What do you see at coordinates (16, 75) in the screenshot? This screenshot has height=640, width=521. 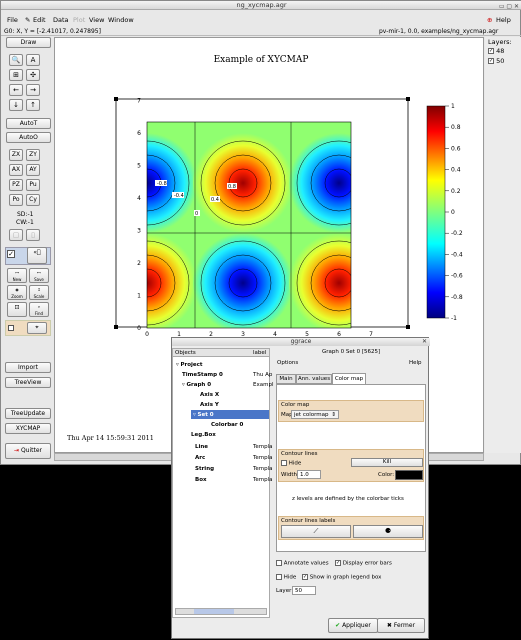 I see `autoscale-icon: ⊞` at bounding box center [16, 75].